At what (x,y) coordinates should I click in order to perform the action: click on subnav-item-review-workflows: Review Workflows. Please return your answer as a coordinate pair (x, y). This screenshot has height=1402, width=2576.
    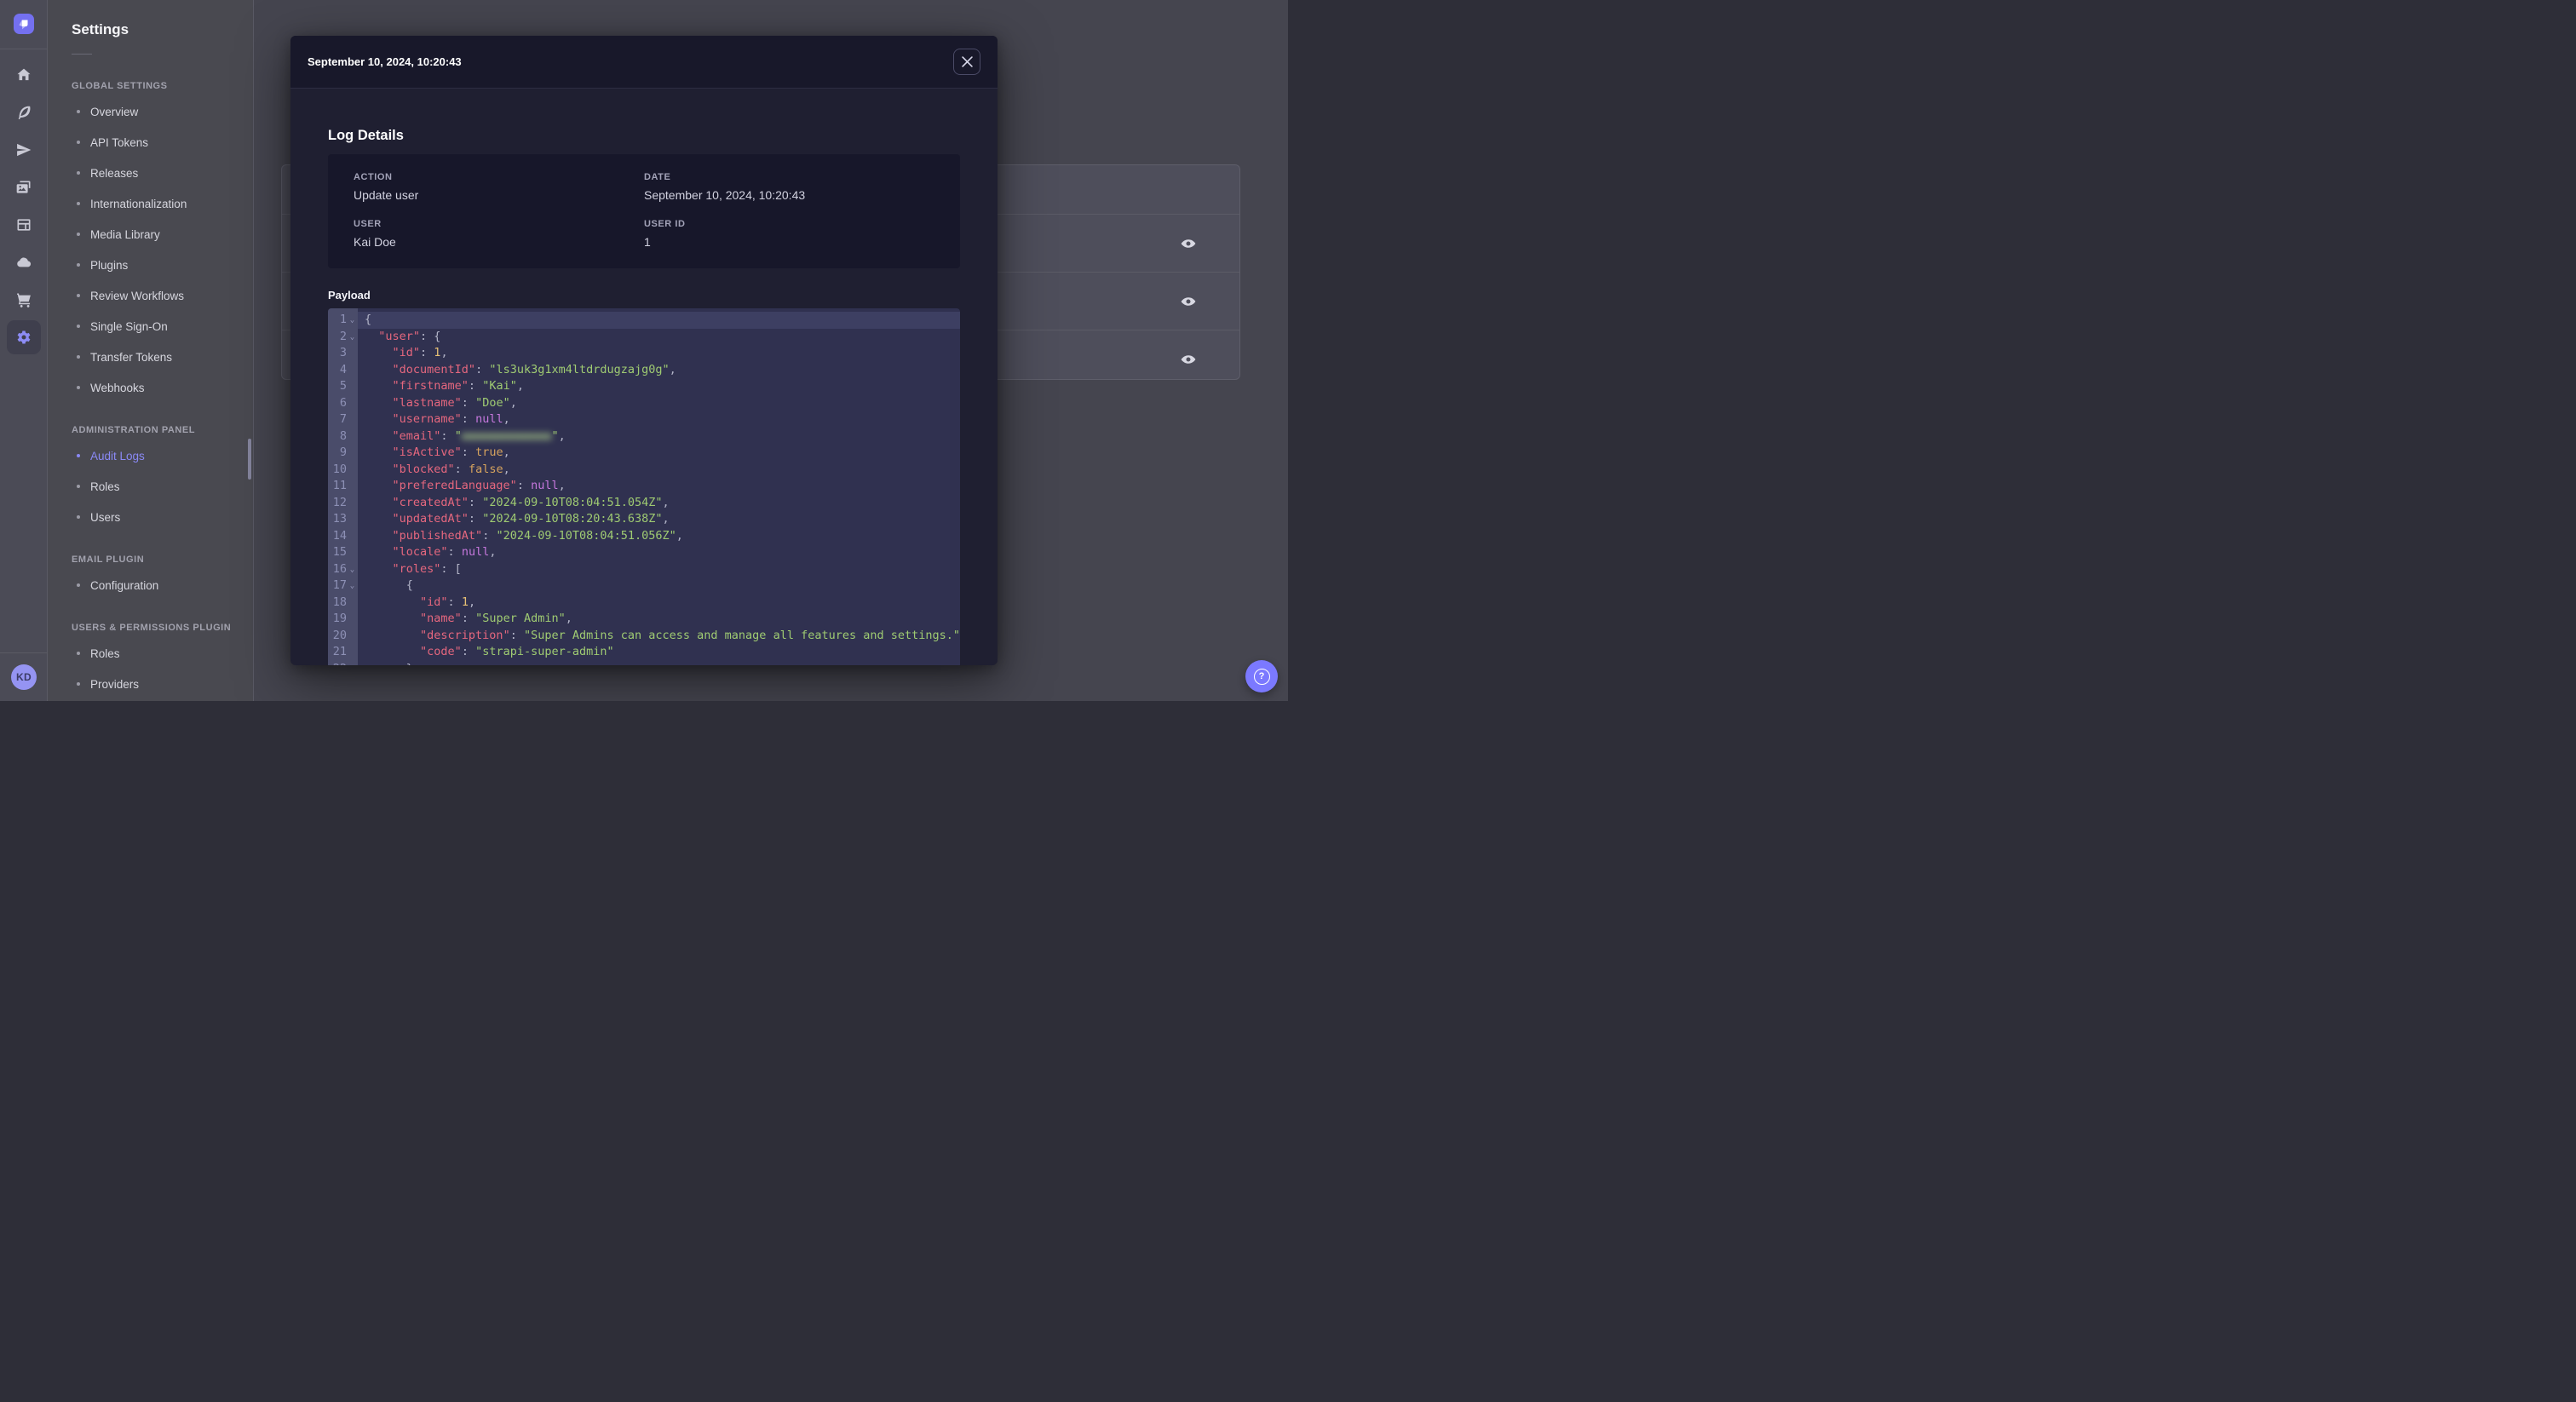
    Looking at the image, I should click on (151, 295).